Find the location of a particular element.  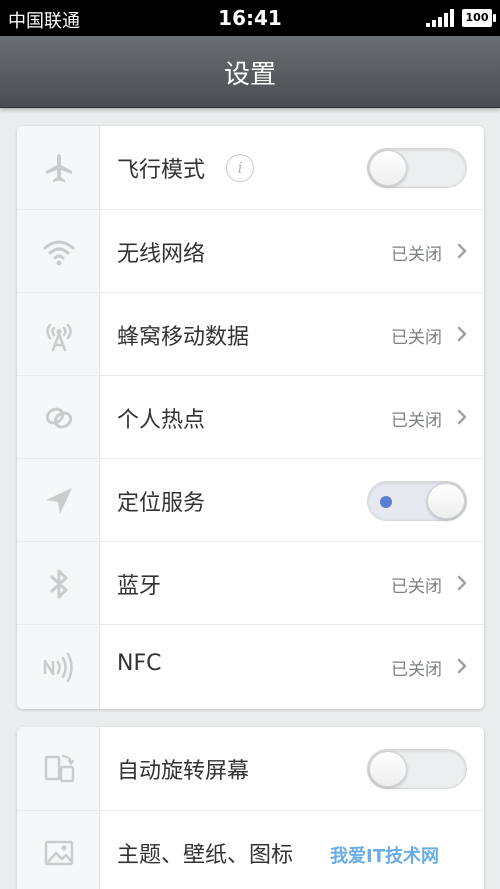

nfc-icon is located at coordinates (58, 667).